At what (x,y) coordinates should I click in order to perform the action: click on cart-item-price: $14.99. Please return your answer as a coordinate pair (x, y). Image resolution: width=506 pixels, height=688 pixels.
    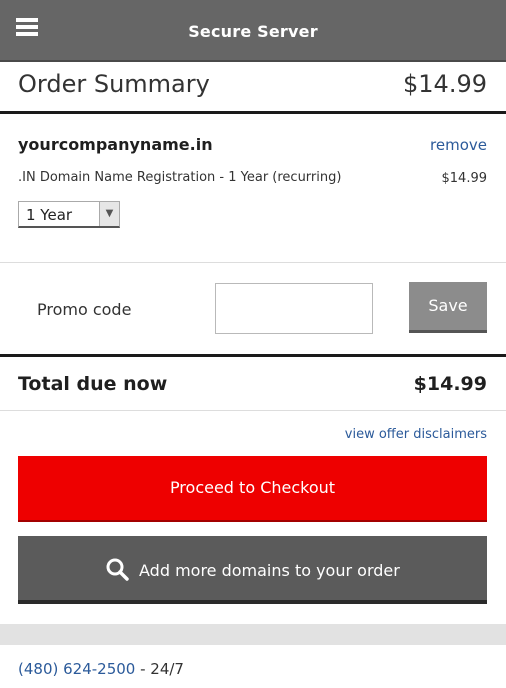
    Looking at the image, I should click on (464, 178).